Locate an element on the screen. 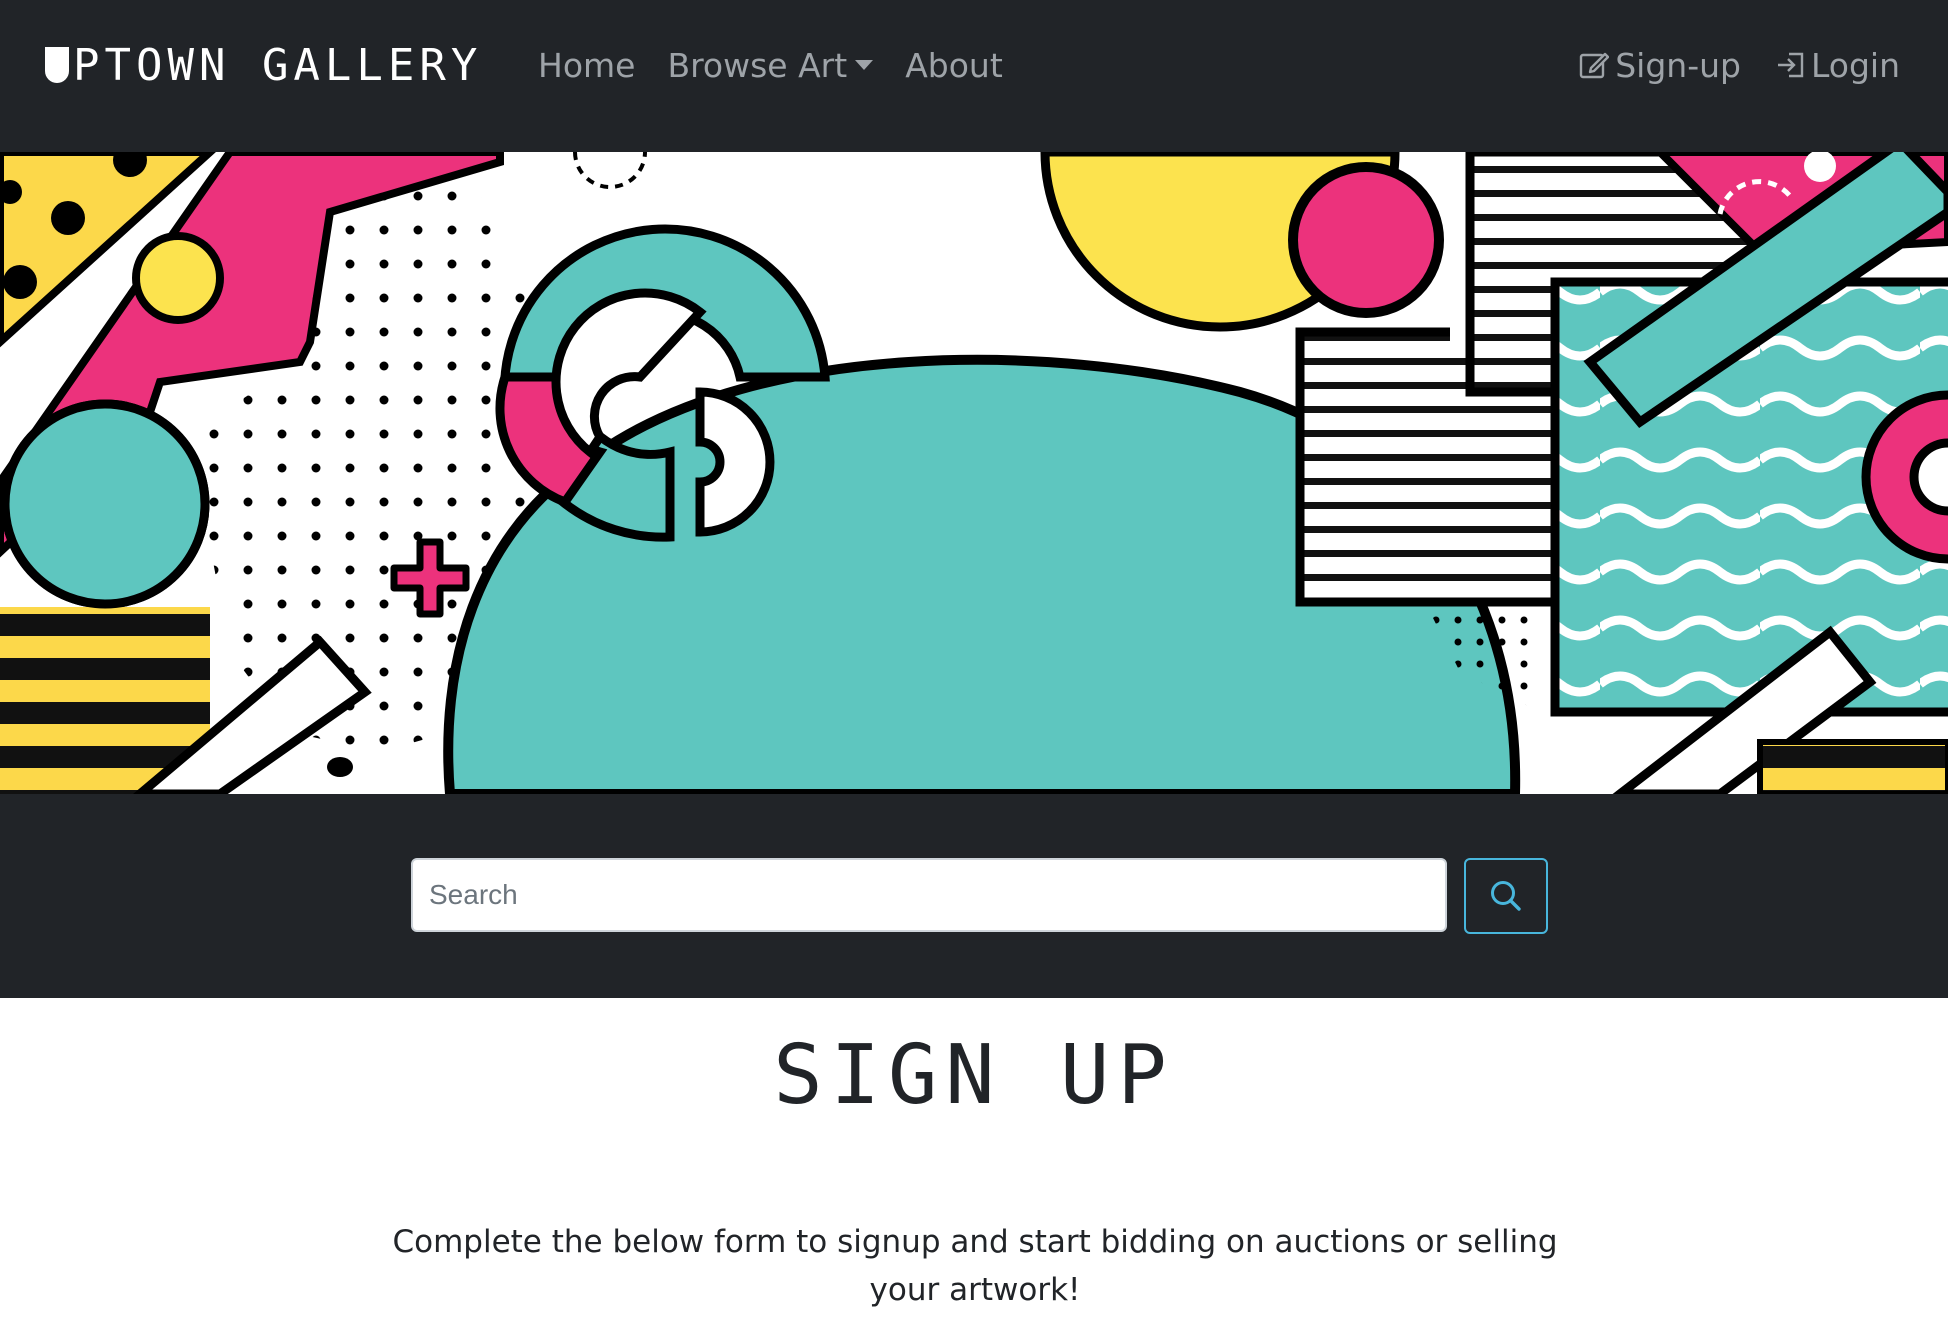  main-nav: Home Browse Art About is located at coordinates (786, 65).